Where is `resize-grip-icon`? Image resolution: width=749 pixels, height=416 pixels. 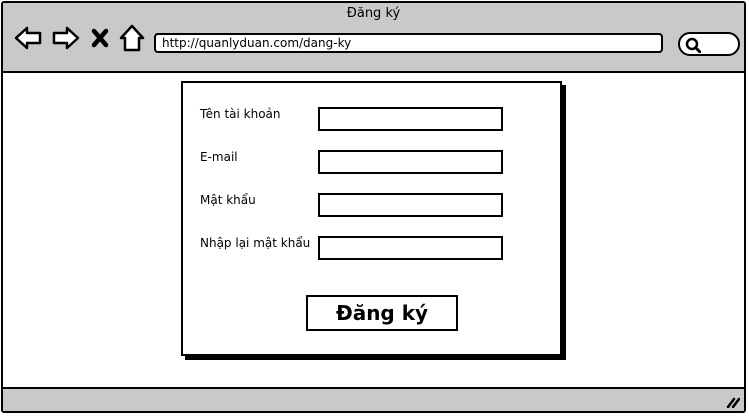 resize-grip-icon is located at coordinates (733, 402).